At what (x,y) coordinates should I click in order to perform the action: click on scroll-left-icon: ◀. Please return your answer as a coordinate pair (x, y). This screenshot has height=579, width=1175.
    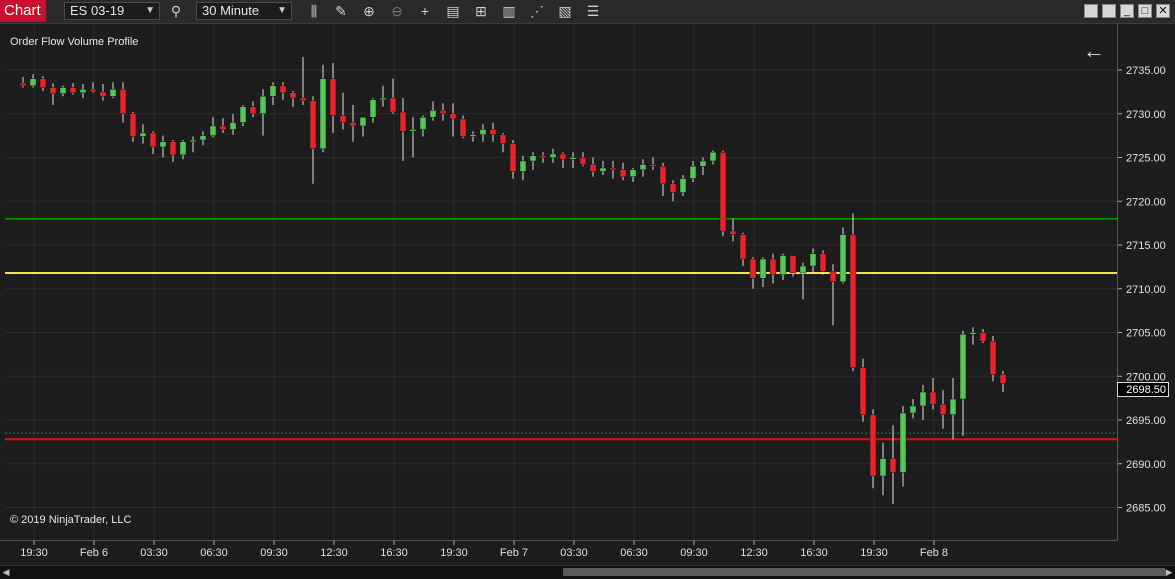
    Looking at the image, I should click on (6, 572).